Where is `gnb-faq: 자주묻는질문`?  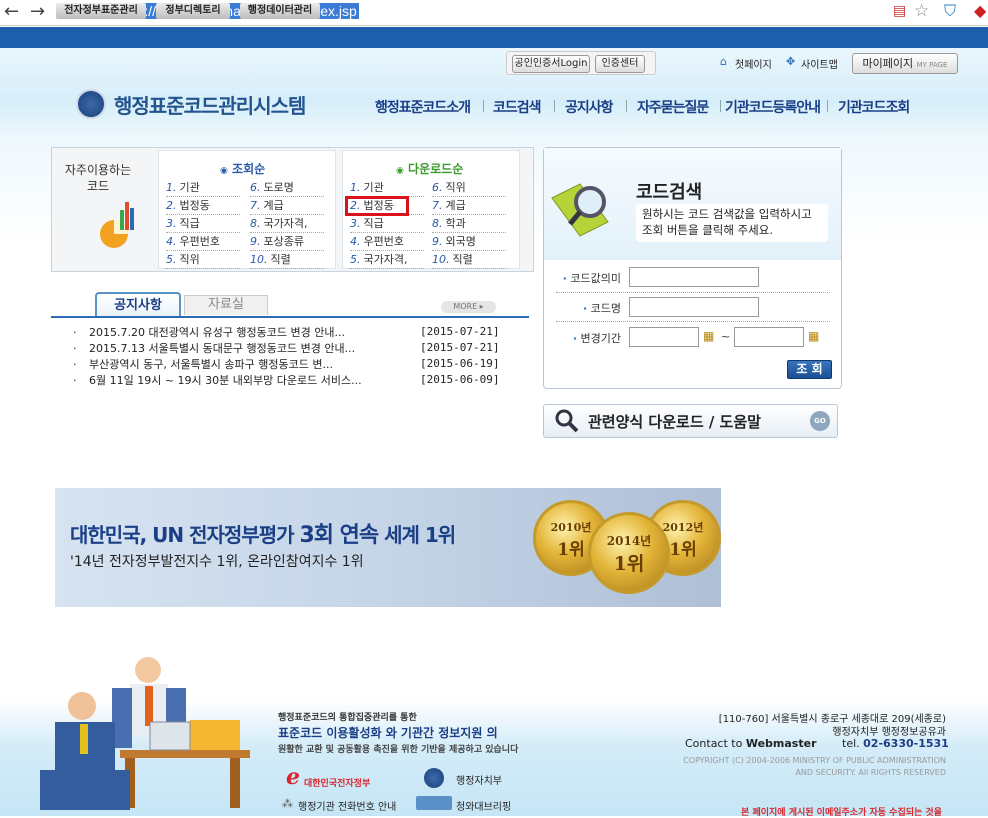 gnb-faq: 자주묻는질문 is located at coordinates (673, 107).